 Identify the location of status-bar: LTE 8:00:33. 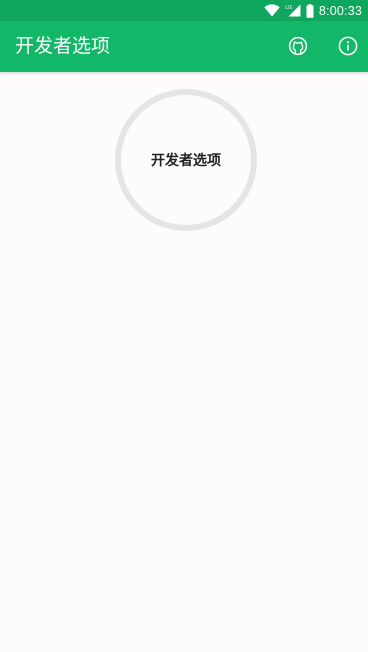
(184, 10).